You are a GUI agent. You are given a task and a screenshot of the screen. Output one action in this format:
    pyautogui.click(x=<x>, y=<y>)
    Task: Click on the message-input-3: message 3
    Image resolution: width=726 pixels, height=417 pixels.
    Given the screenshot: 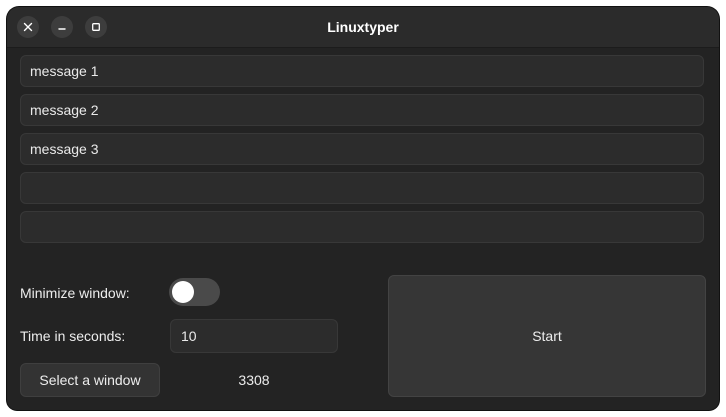 What is the action you would take?
    pyautogui.click(x=362, y=149)
    